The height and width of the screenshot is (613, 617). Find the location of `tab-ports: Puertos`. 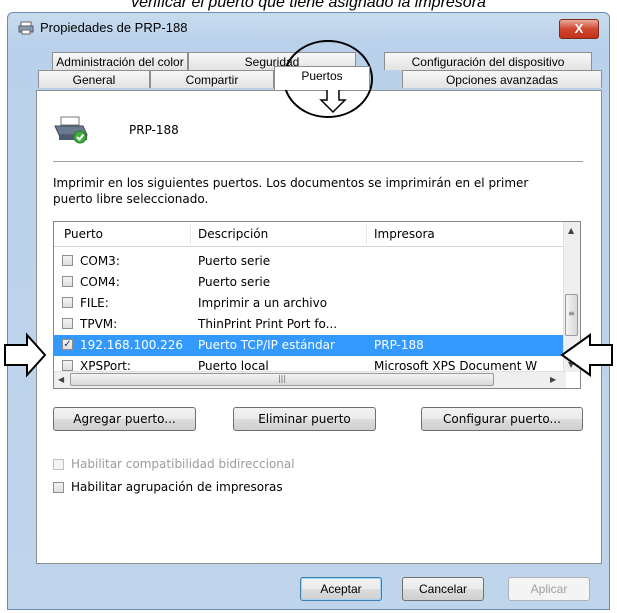

tab-ports: Puertos is located at coordinates (322, 78).